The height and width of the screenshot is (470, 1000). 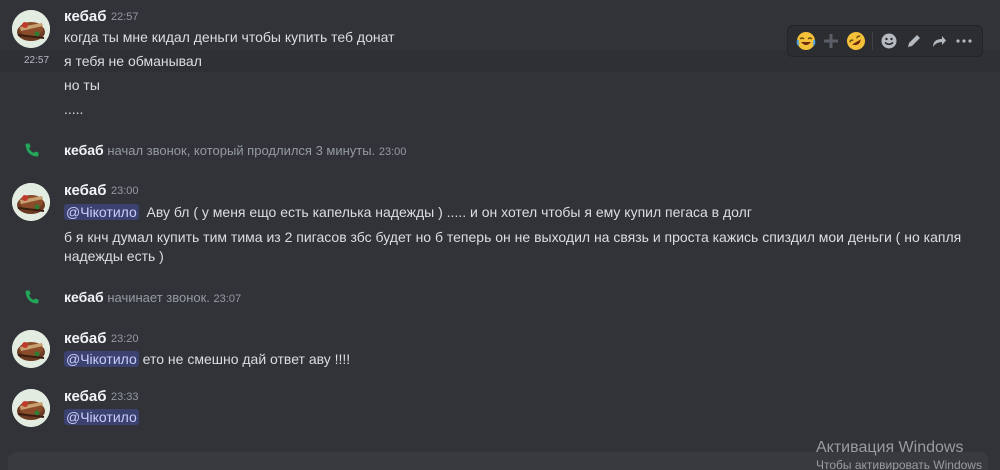 I want to click on system-text: начинает звонок., so click(x=158, y=297).